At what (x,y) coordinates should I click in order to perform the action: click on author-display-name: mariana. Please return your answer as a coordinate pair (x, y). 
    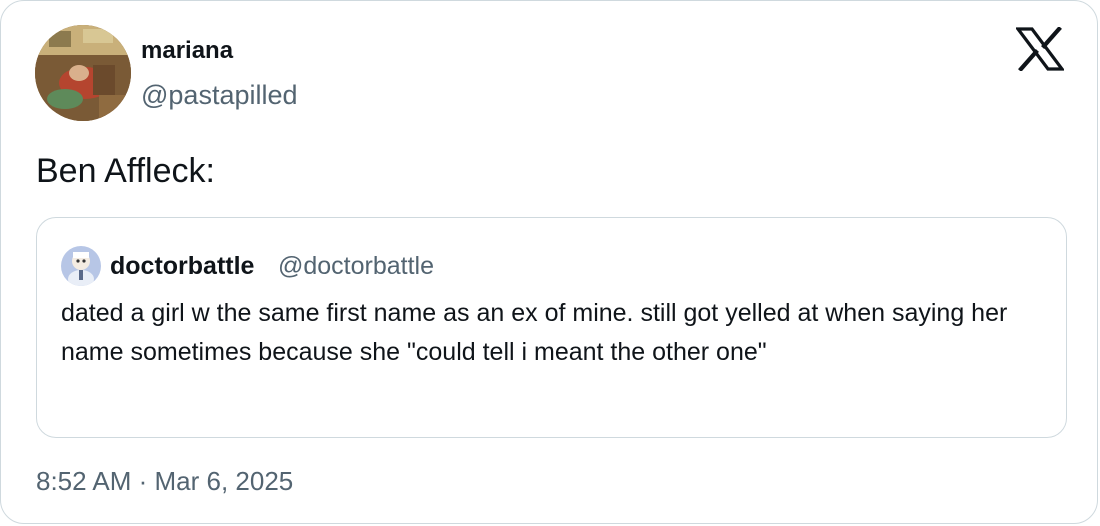
    Looking at the image, I should click on (187, 51).